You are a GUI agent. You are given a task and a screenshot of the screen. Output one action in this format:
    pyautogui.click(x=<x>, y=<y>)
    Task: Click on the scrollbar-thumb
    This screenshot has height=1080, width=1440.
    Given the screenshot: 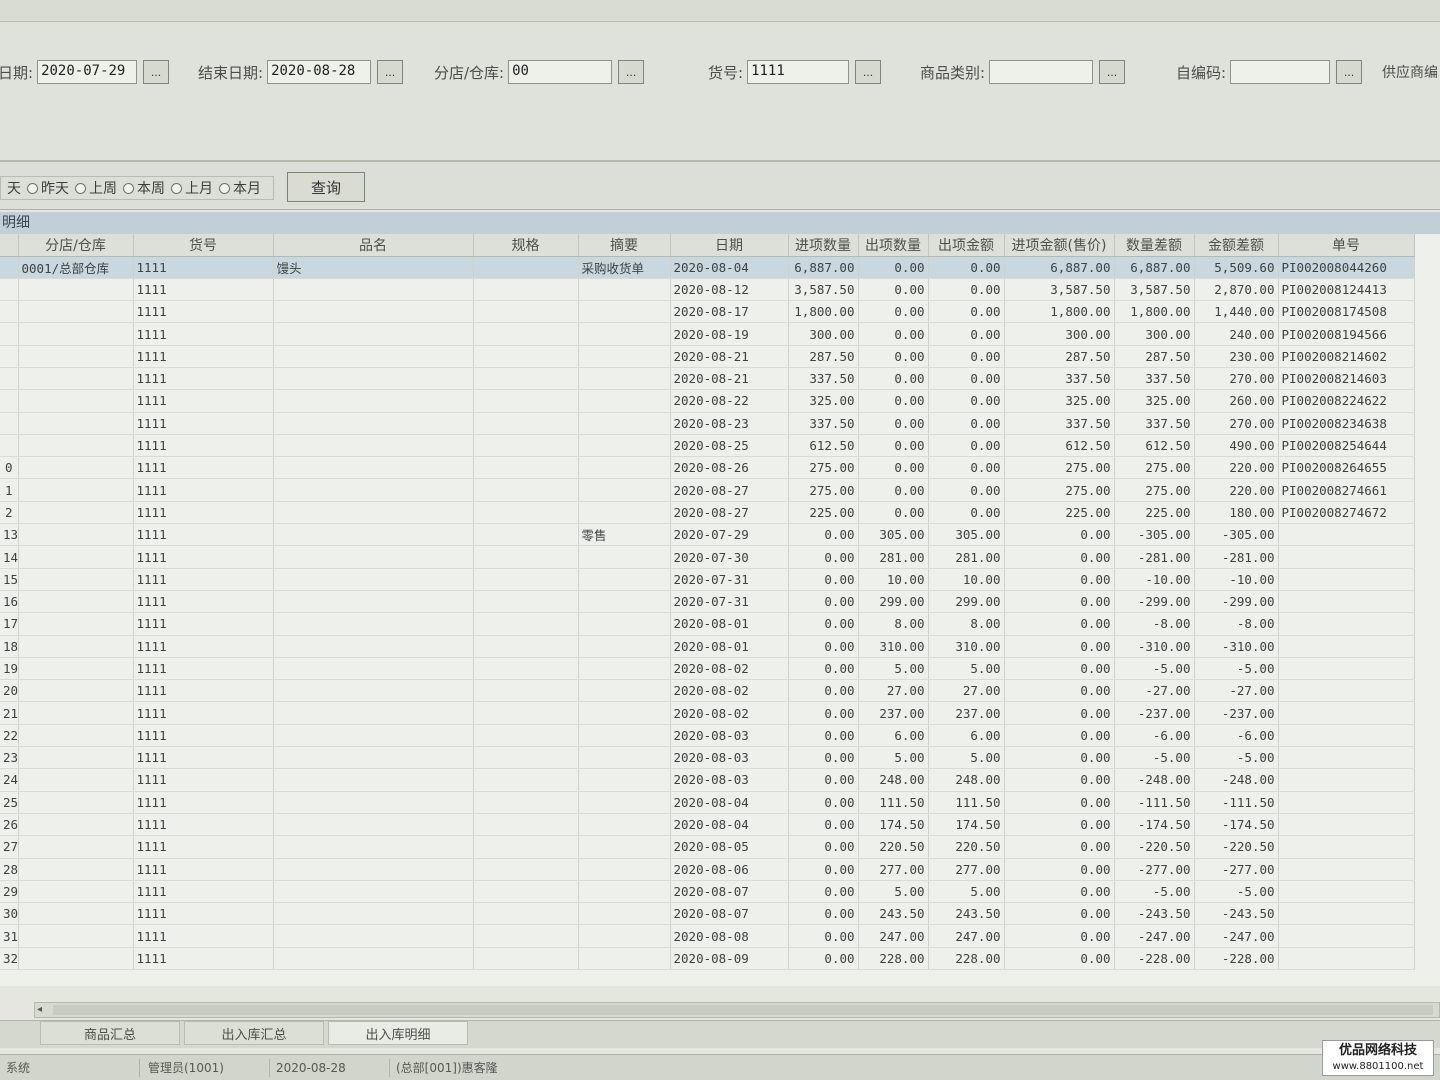 What is the action you would take?
    pyautogui.click(x=743, y=1010)
    